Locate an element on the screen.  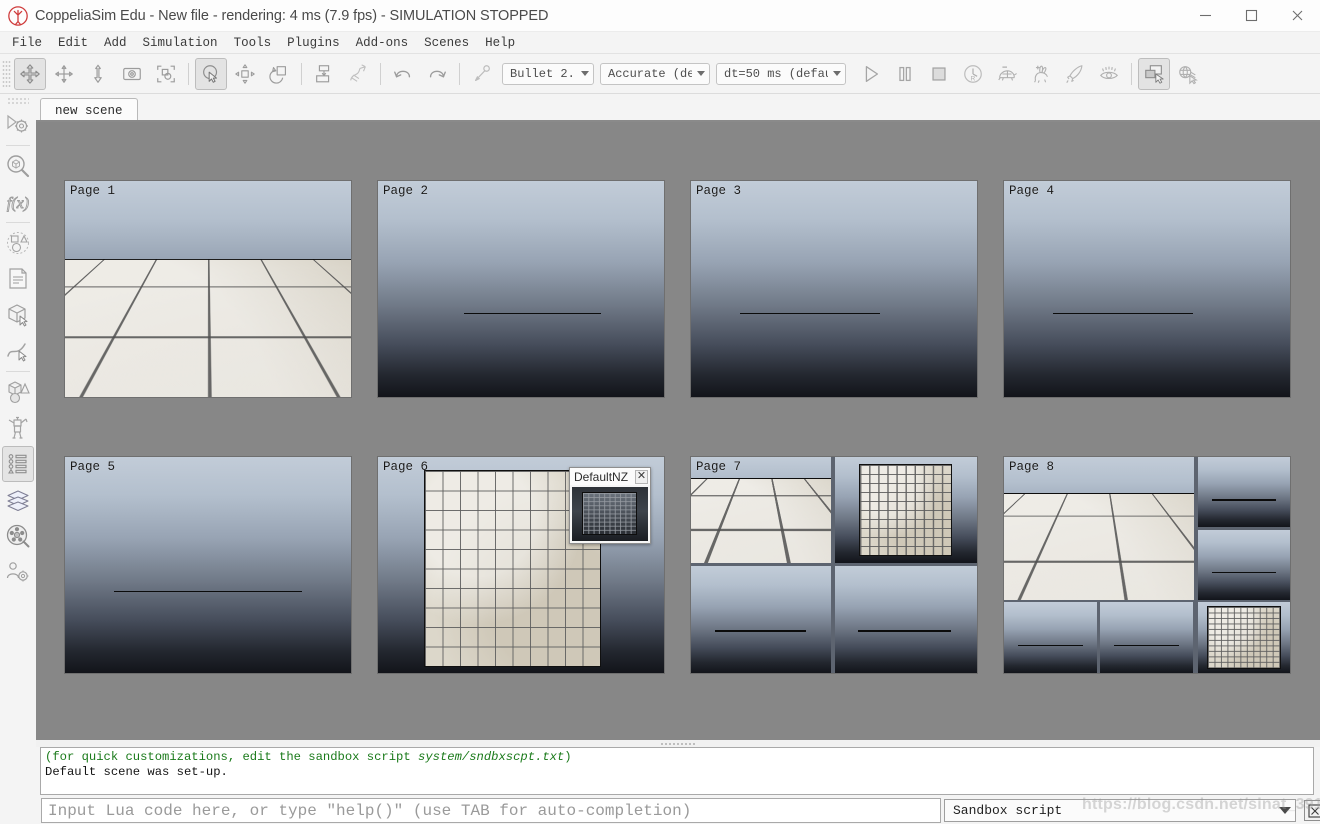
camera-shift-button is located at coordinates (132, 74).